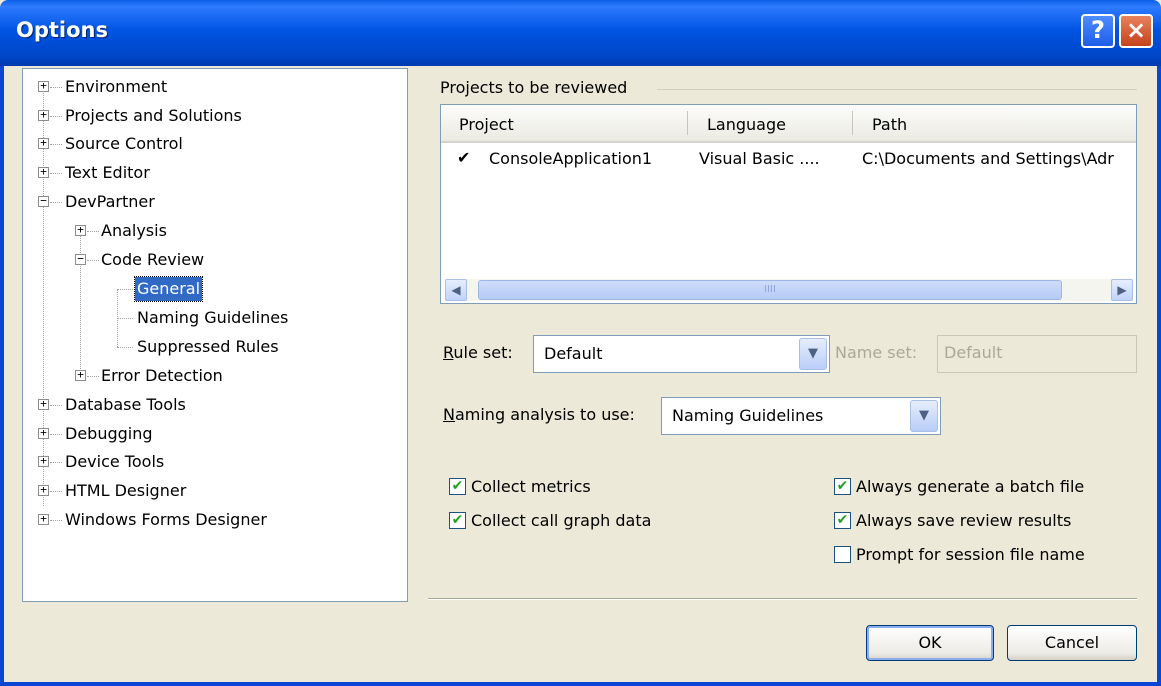 The height and width of the screenshot is (686, 1161). I want to click on group-divider, so click(897, 89).